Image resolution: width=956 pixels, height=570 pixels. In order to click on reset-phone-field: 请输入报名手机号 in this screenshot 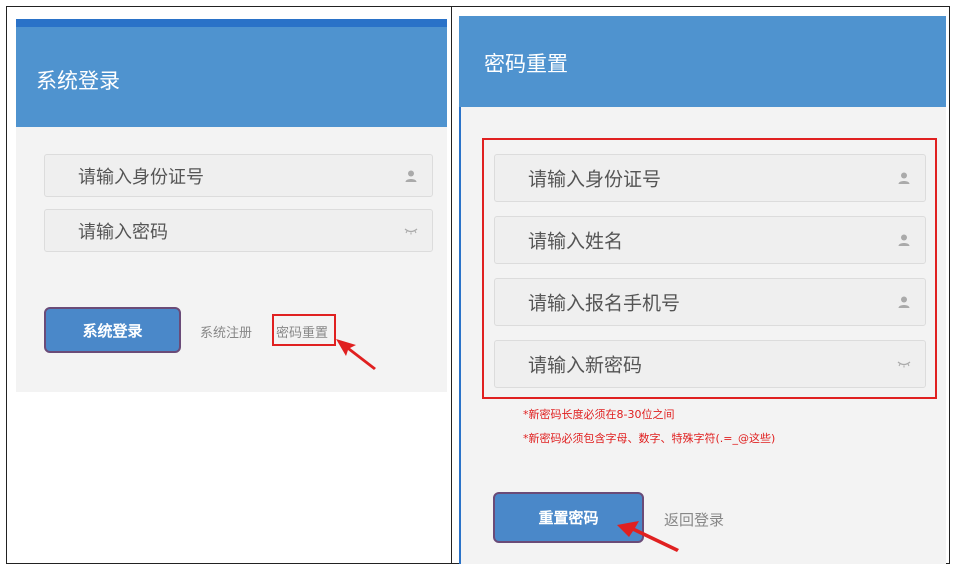, I will do `click(710, 302)`.